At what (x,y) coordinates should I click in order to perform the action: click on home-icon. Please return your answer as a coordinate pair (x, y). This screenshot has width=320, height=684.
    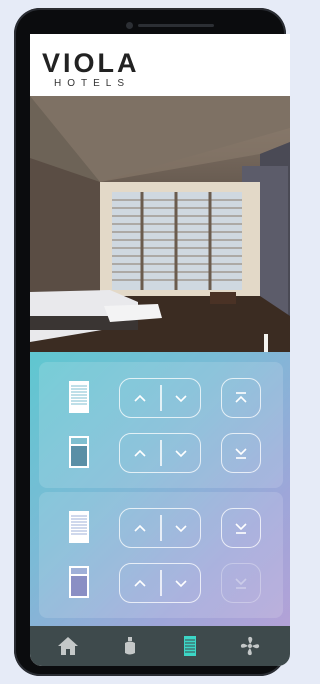
    Looking at the image, I should click on (68, 646).